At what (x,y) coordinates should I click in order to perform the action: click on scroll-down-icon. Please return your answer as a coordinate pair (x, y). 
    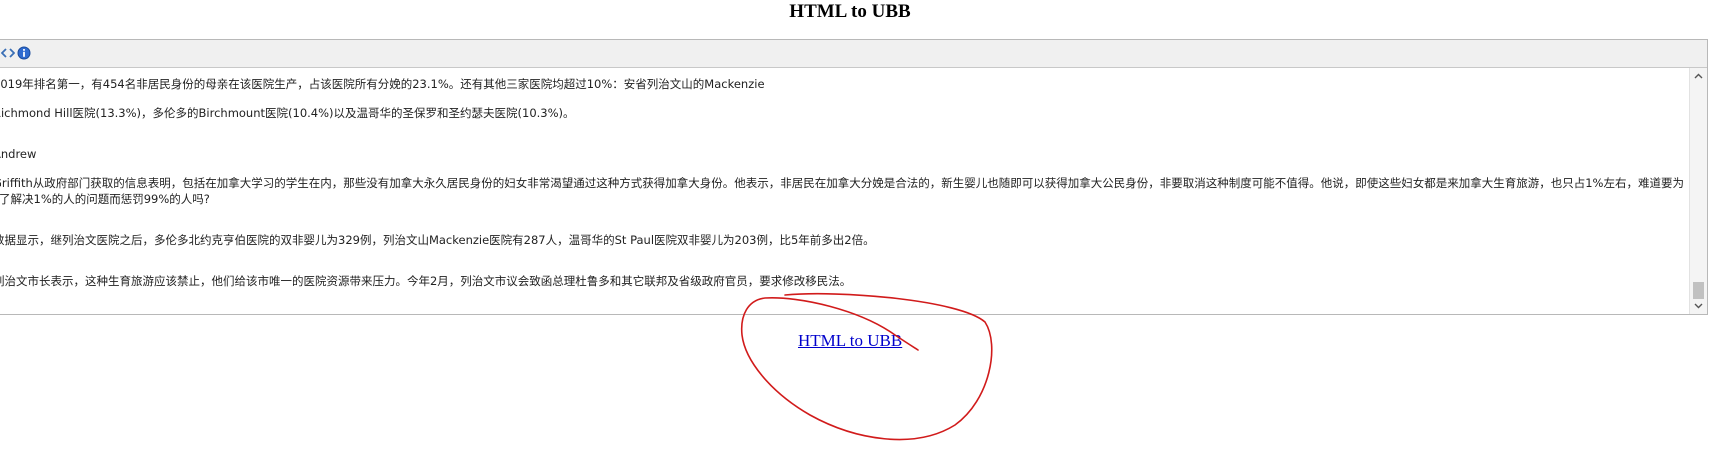
    Looking at the image, I should click on (1698, 305).